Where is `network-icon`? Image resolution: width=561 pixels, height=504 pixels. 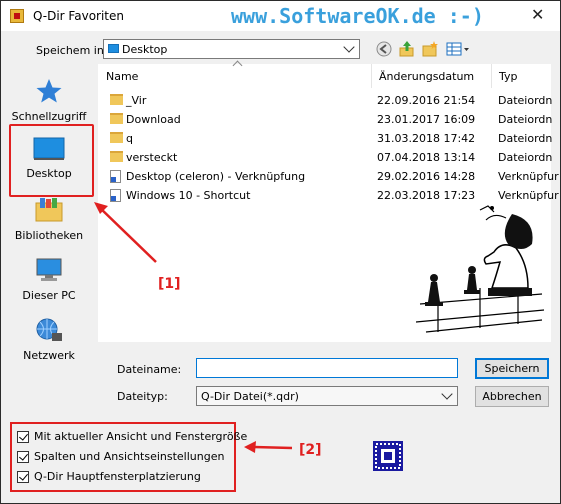
network-icon is located at coordinates (49, 329).